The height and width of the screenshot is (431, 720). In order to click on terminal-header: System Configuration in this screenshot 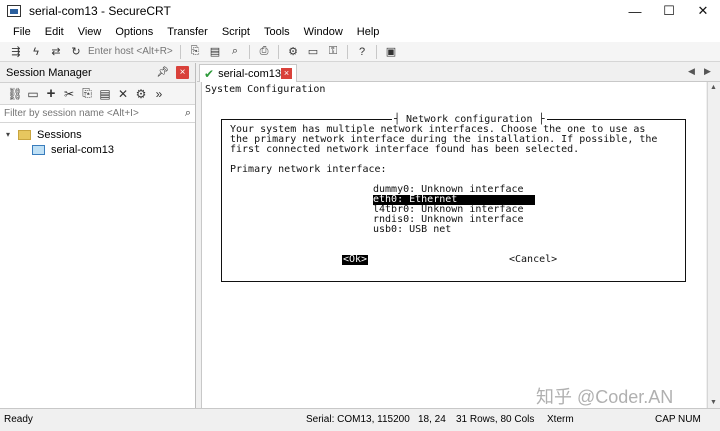, I will do `click(265, 89)`.